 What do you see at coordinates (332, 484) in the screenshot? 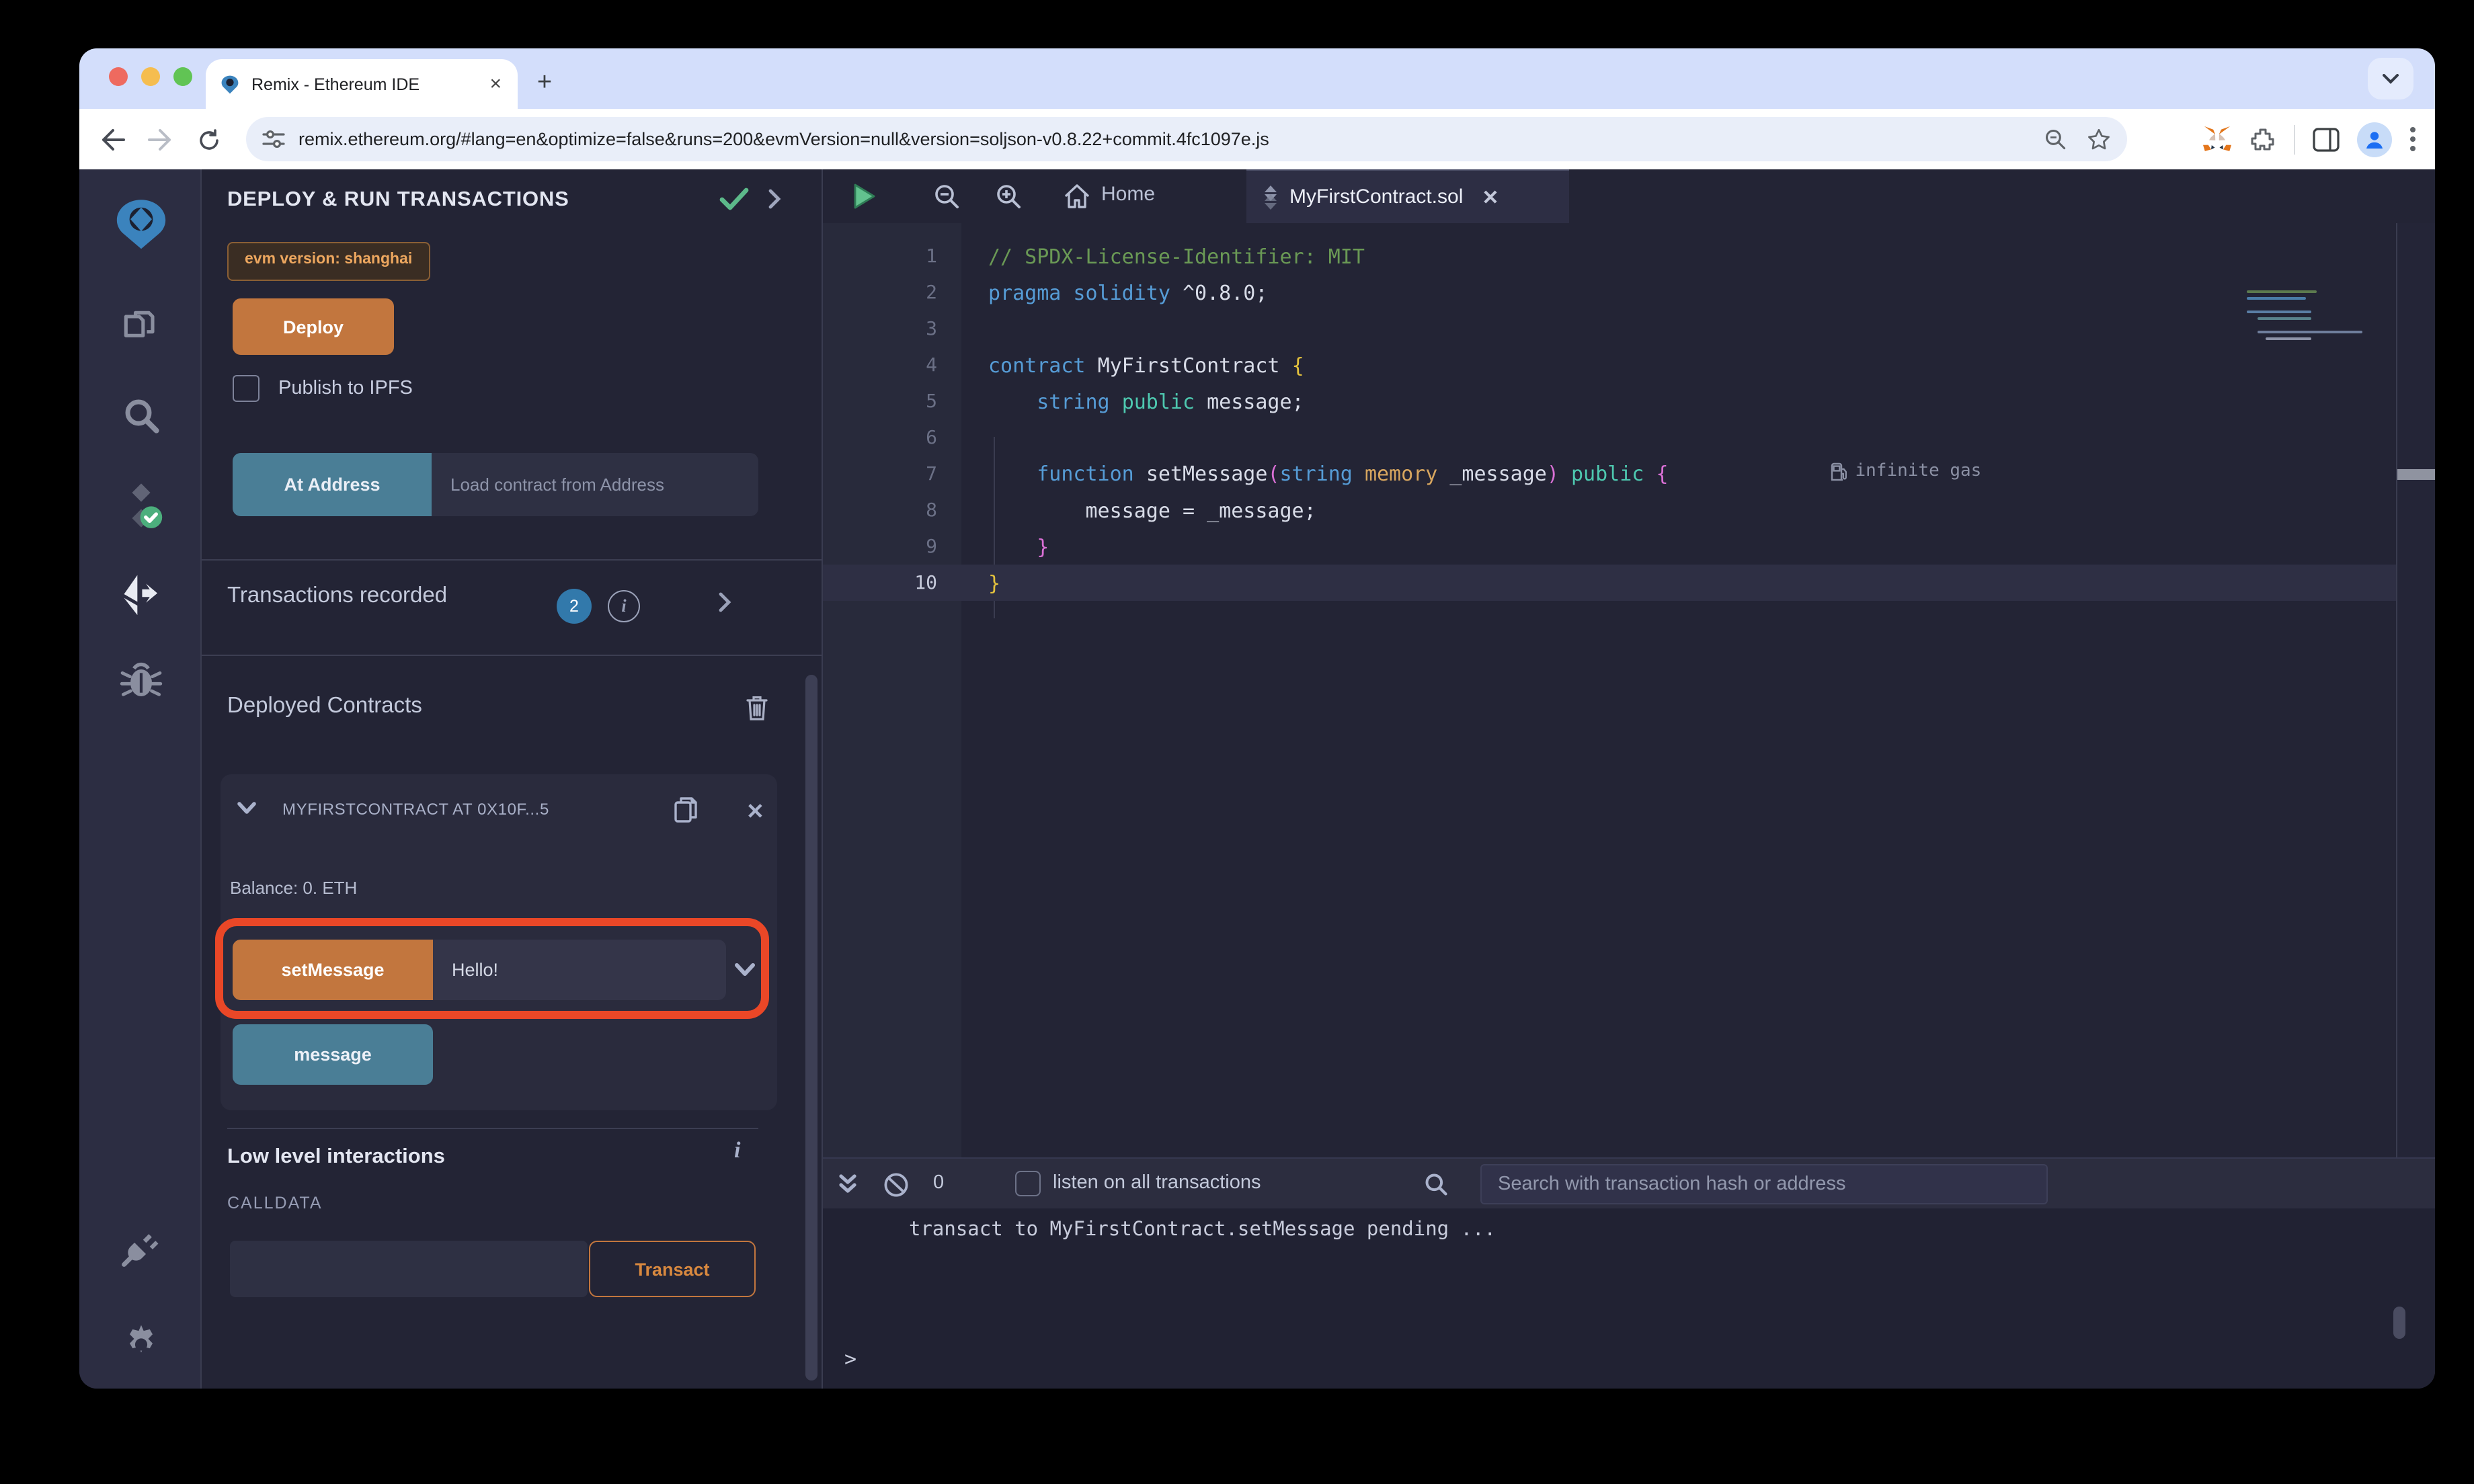
I see `at-address-button: At Address` at bounding box center [332, 484].